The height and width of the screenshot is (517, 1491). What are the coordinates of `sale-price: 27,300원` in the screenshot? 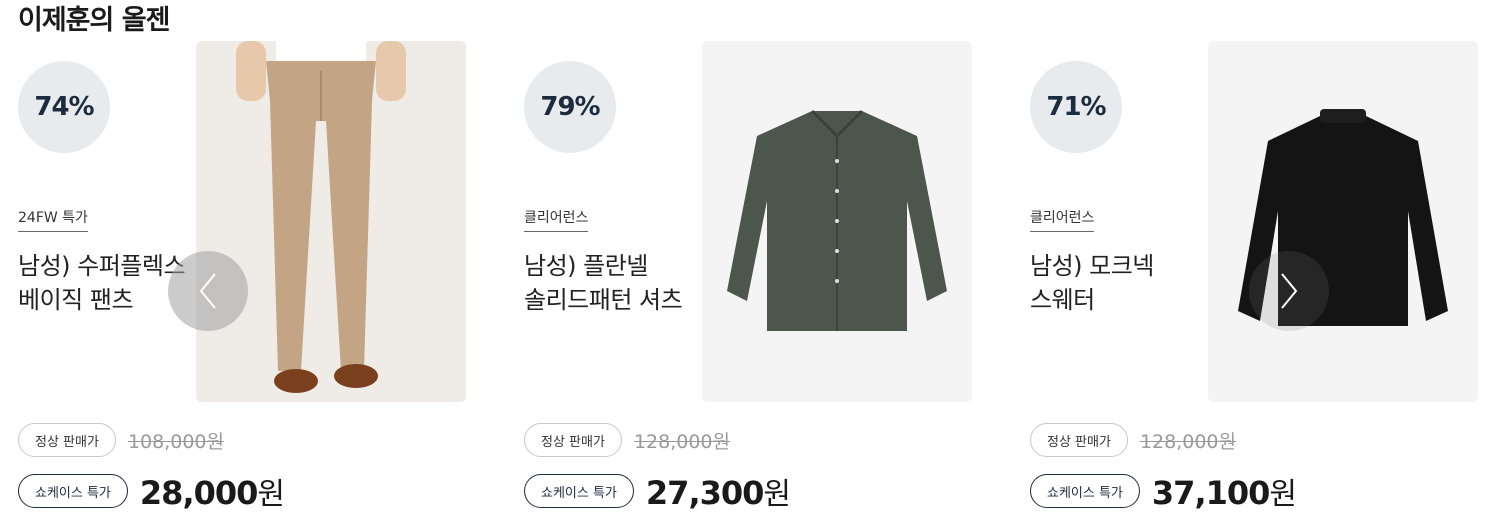 It's located at (718, 491).